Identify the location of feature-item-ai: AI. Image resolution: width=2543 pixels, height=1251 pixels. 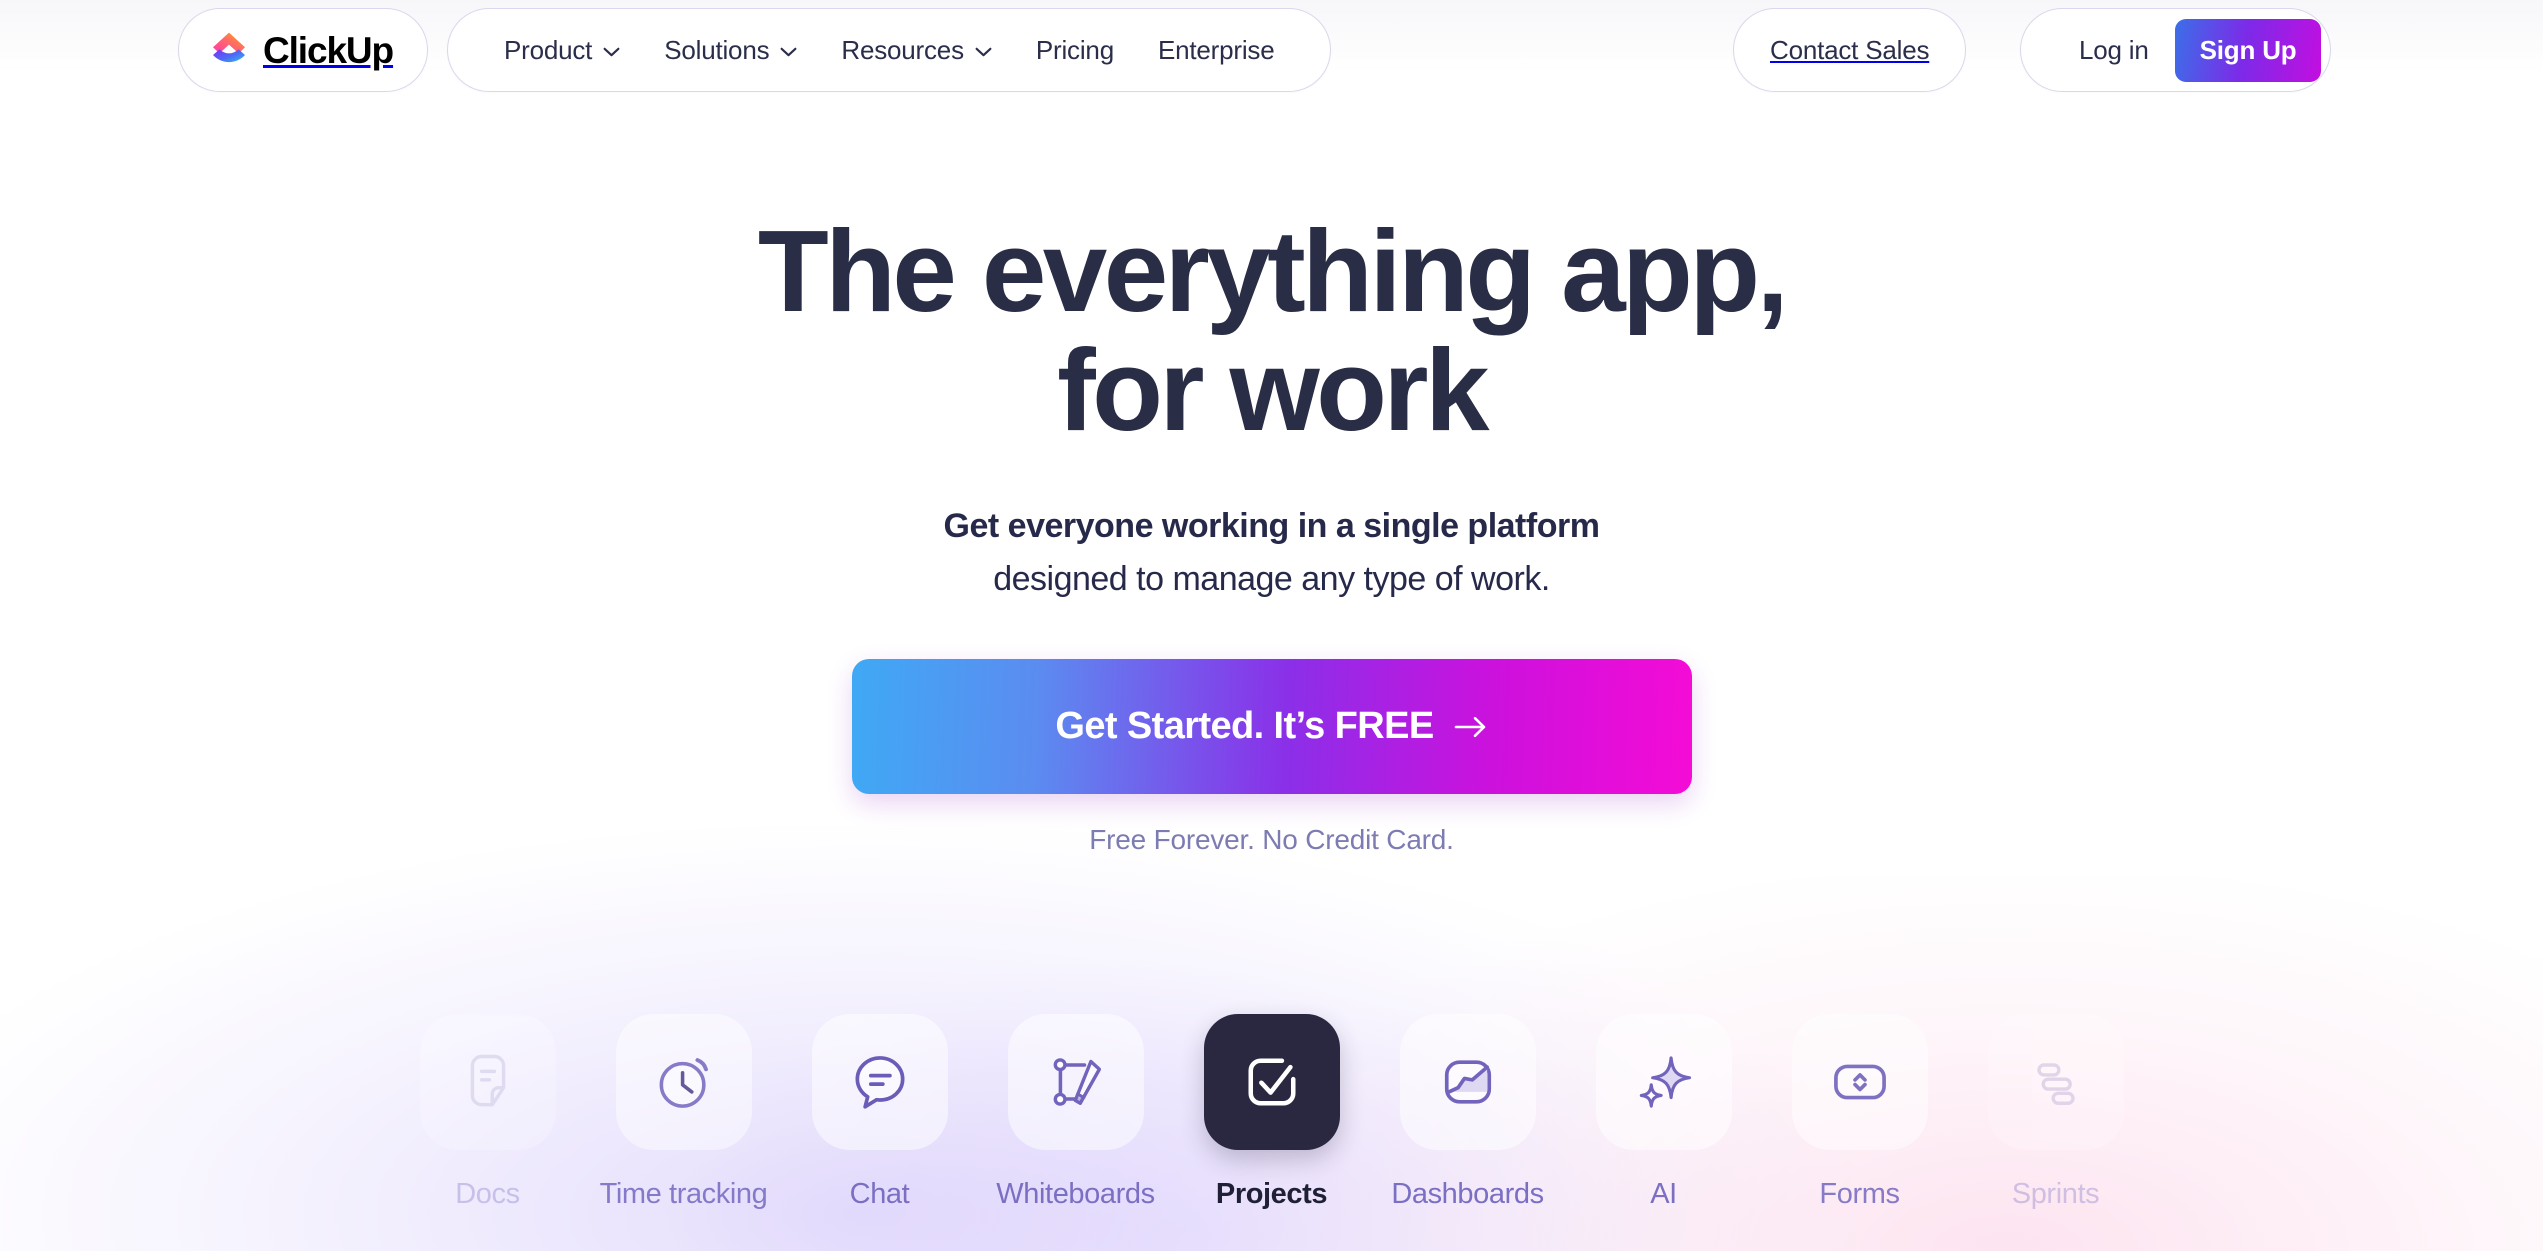
(1664, 1112).